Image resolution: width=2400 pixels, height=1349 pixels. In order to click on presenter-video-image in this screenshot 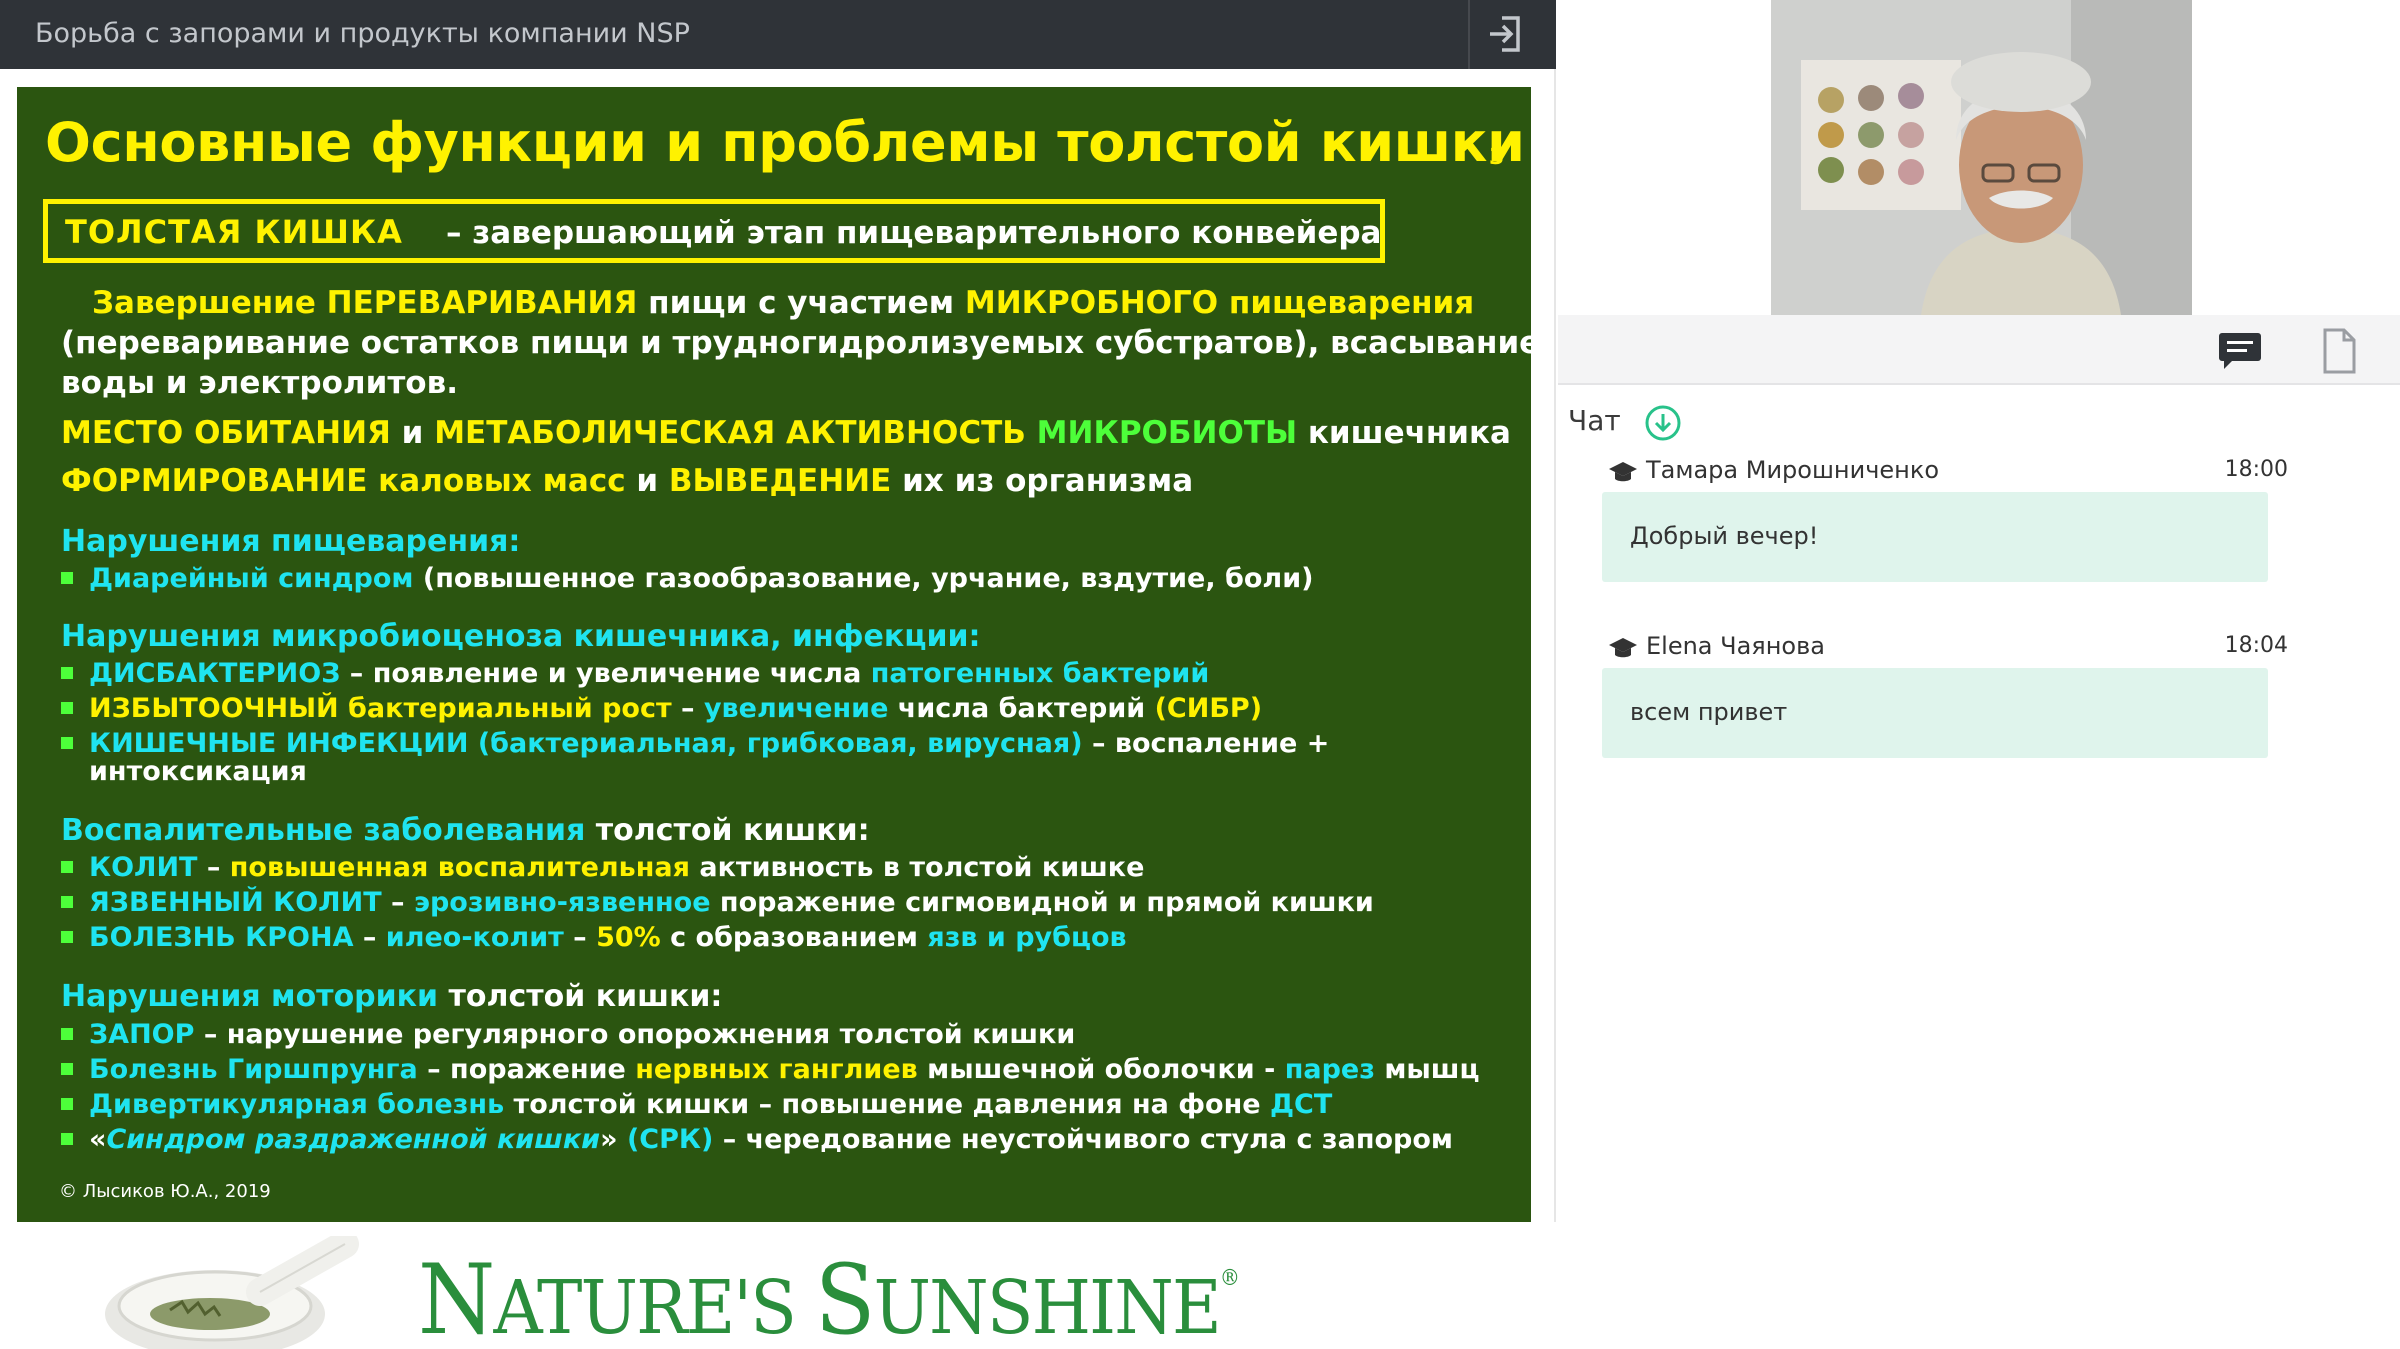, I will do `click(1981, 157)`.